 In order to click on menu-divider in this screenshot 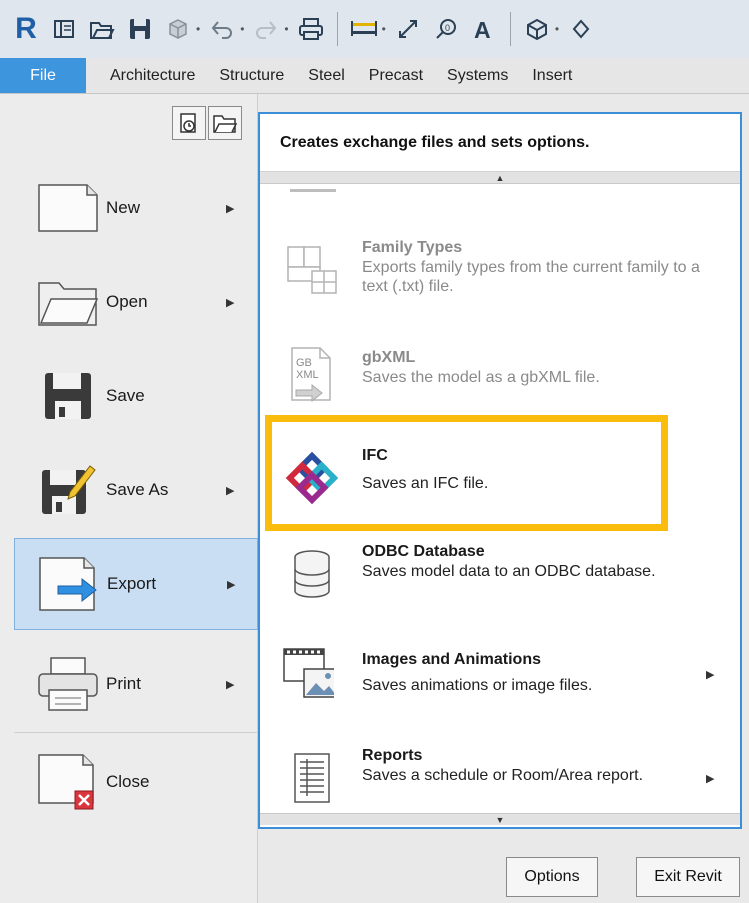, I will do `click(136, 732)`.